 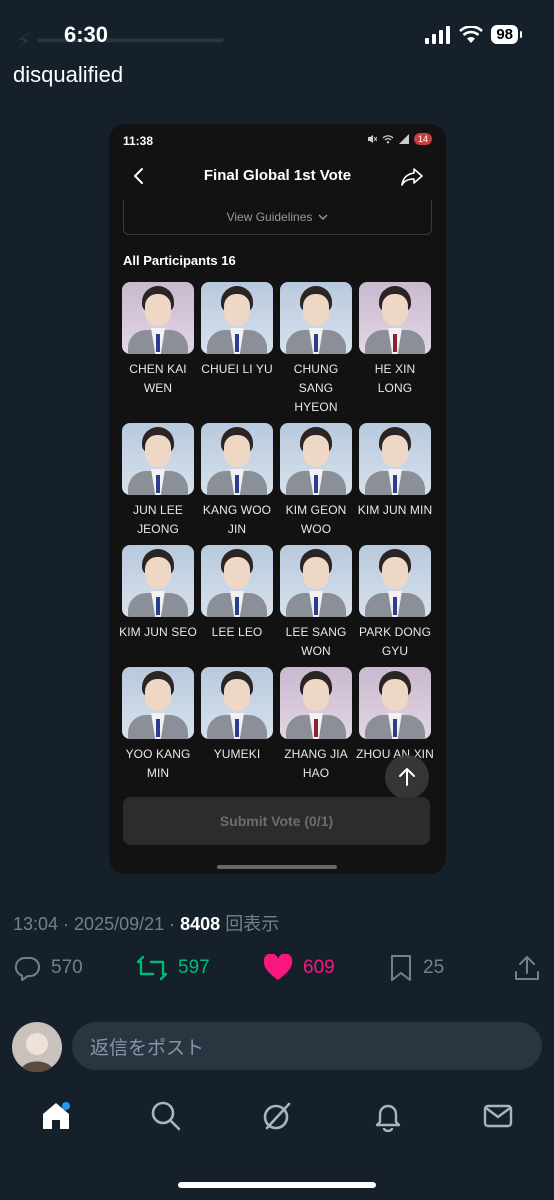 I want to click on participant-card: HE XIN LONG, so click(x=395, y=340).